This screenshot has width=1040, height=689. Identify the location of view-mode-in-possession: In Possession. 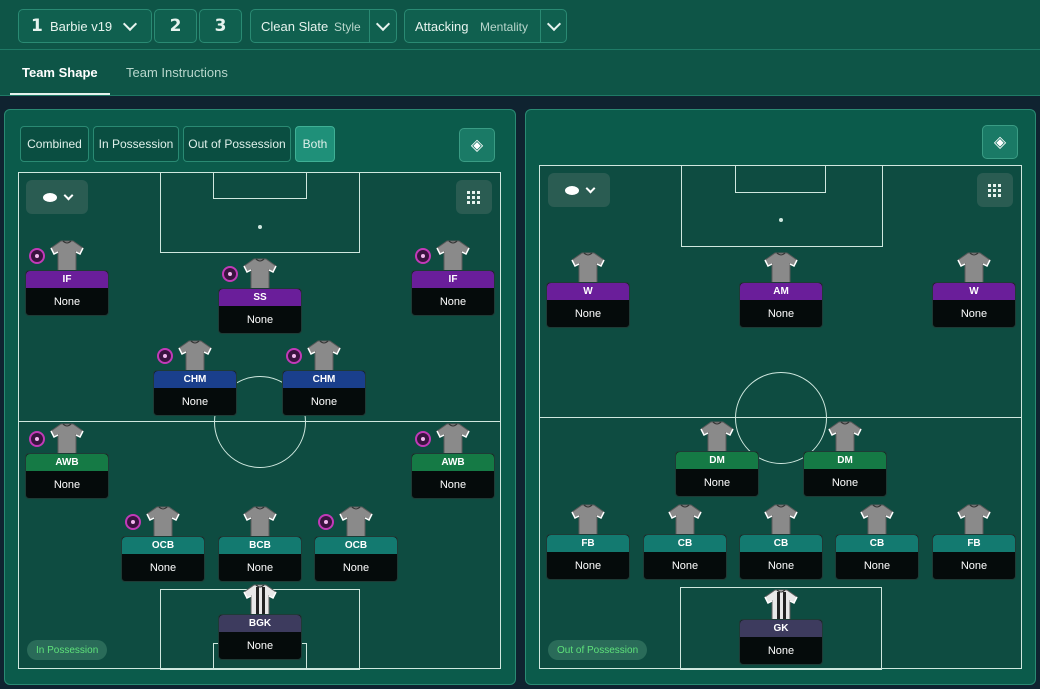
(136, 144).